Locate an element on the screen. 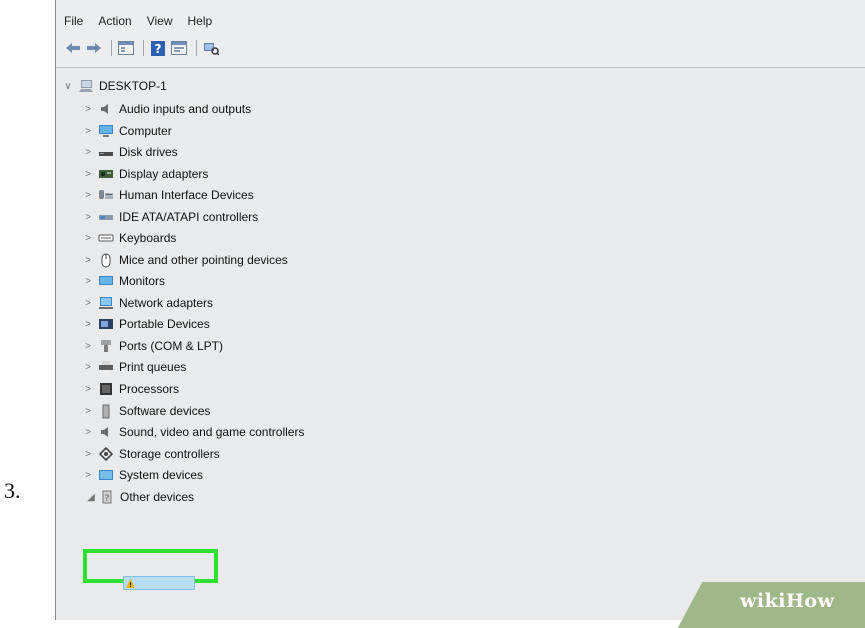  collapse-arrow-icon: ∨ is located at coordinates (68, 86).